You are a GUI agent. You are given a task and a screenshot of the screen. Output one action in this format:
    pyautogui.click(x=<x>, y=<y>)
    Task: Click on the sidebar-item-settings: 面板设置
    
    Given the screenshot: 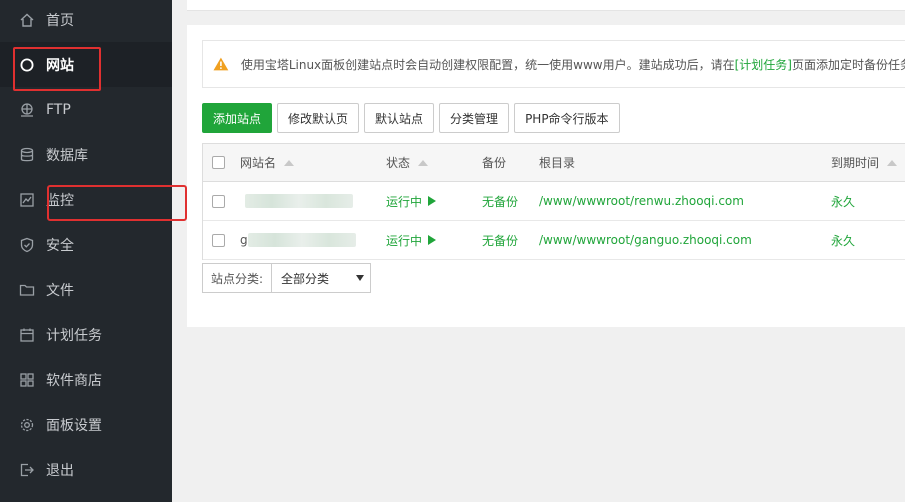 What is the action you would take?
    pyautogui.click(x=86, y=424)
    